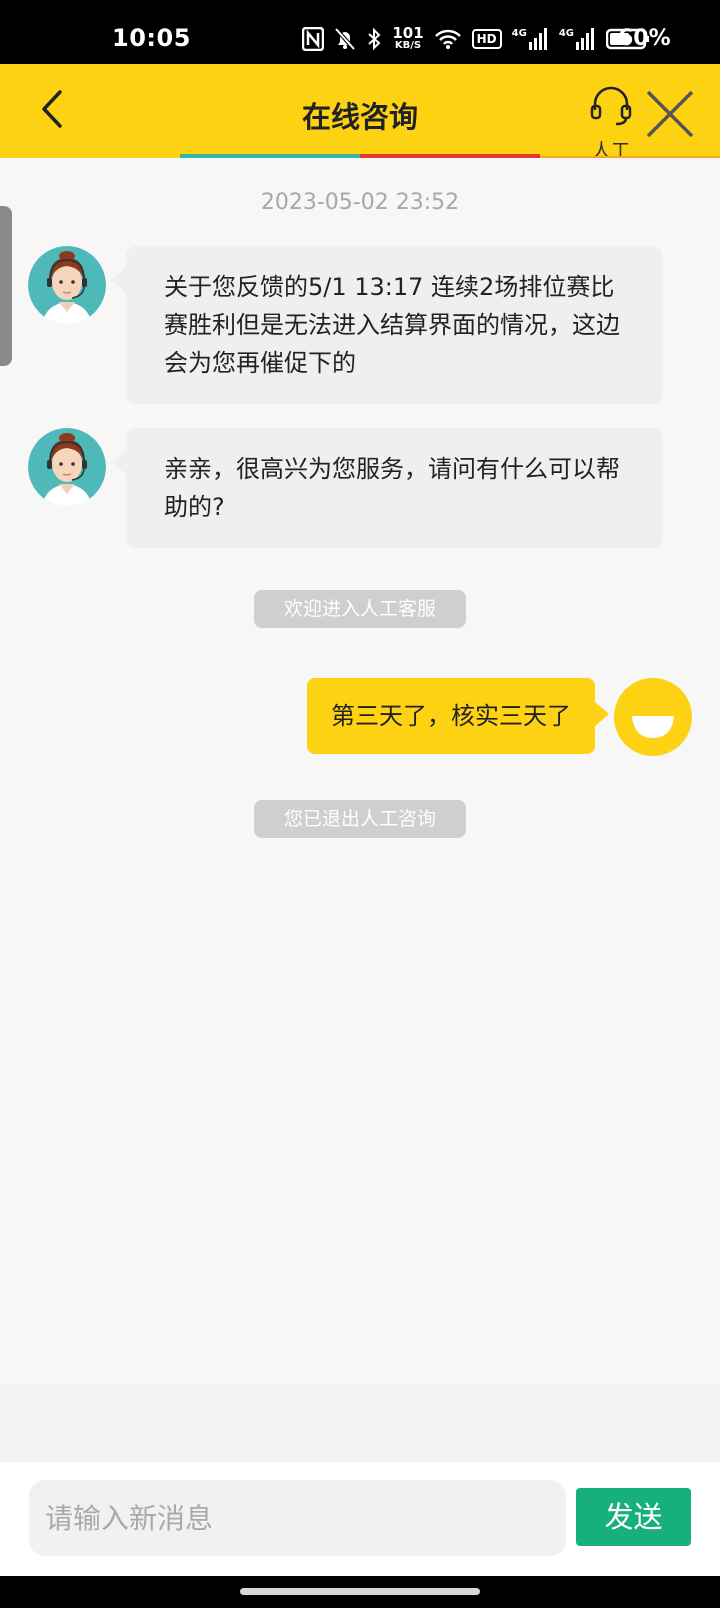 This screenshot has height=1608, width=720. Describe the element at coordinates (374, 39) in the screenshot. I see `bluetooth-icon` at that location.